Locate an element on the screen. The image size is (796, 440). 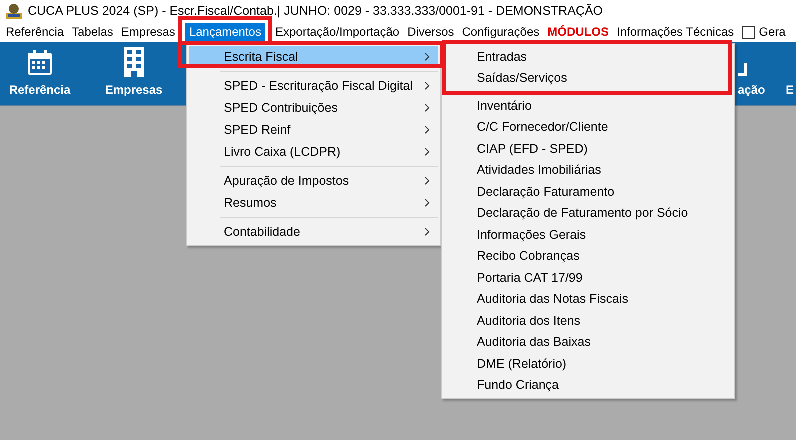
menu-item: SPED Contribuições is located at coordinates (313, 108).